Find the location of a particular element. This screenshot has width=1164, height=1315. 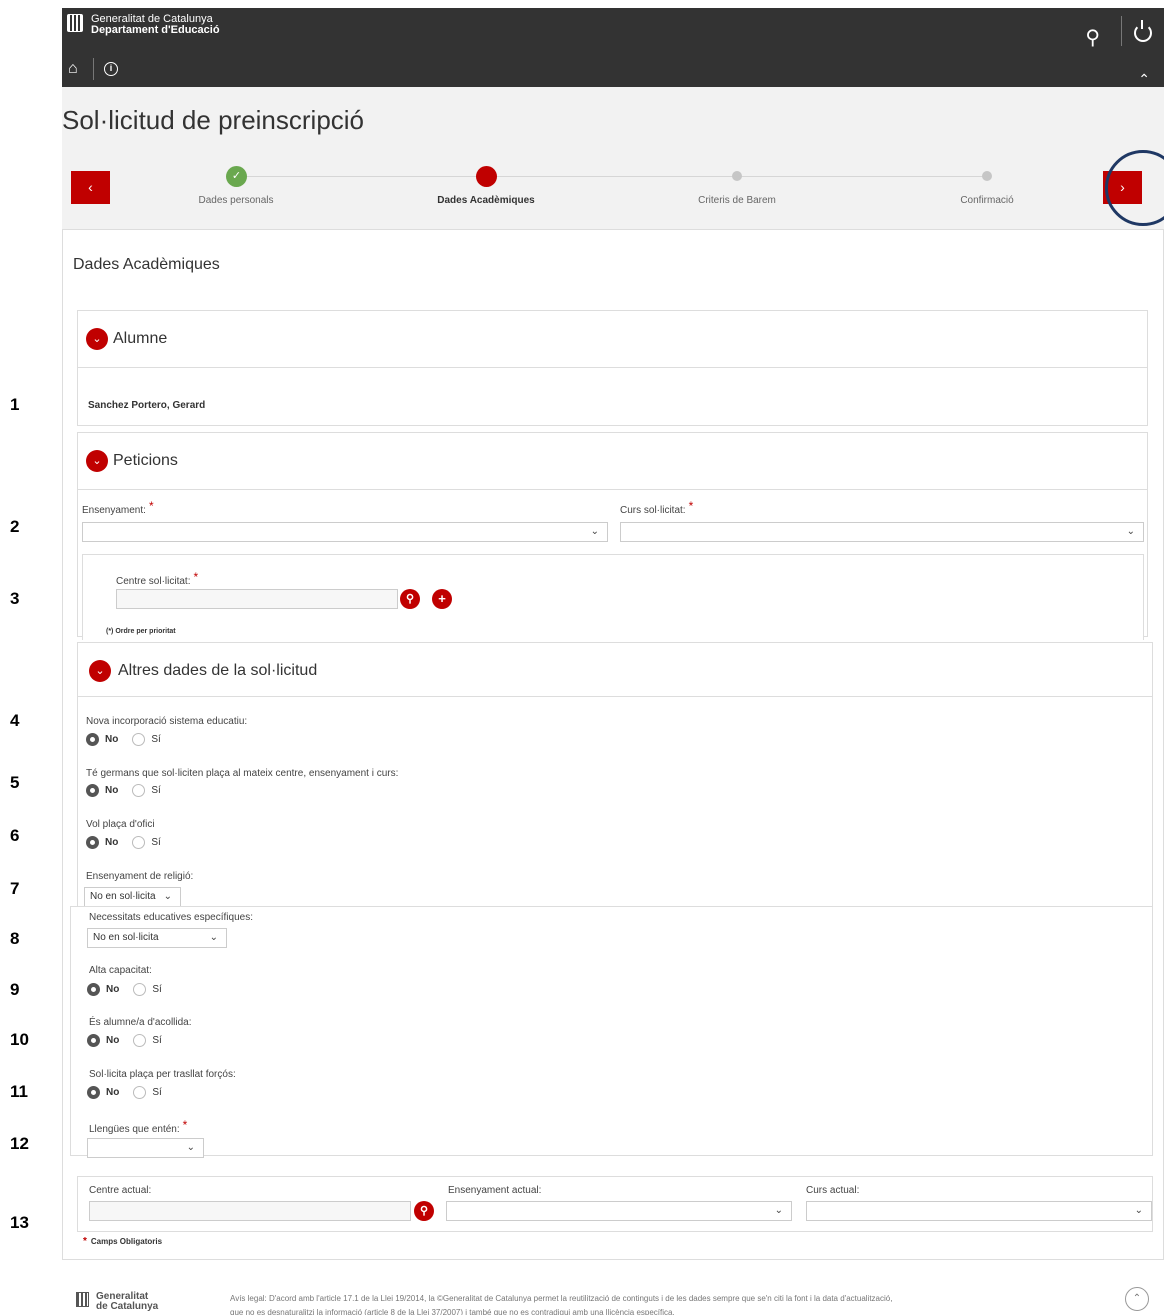

curs-actual-label: Curs actual: is located at coordinates (833, 1190).